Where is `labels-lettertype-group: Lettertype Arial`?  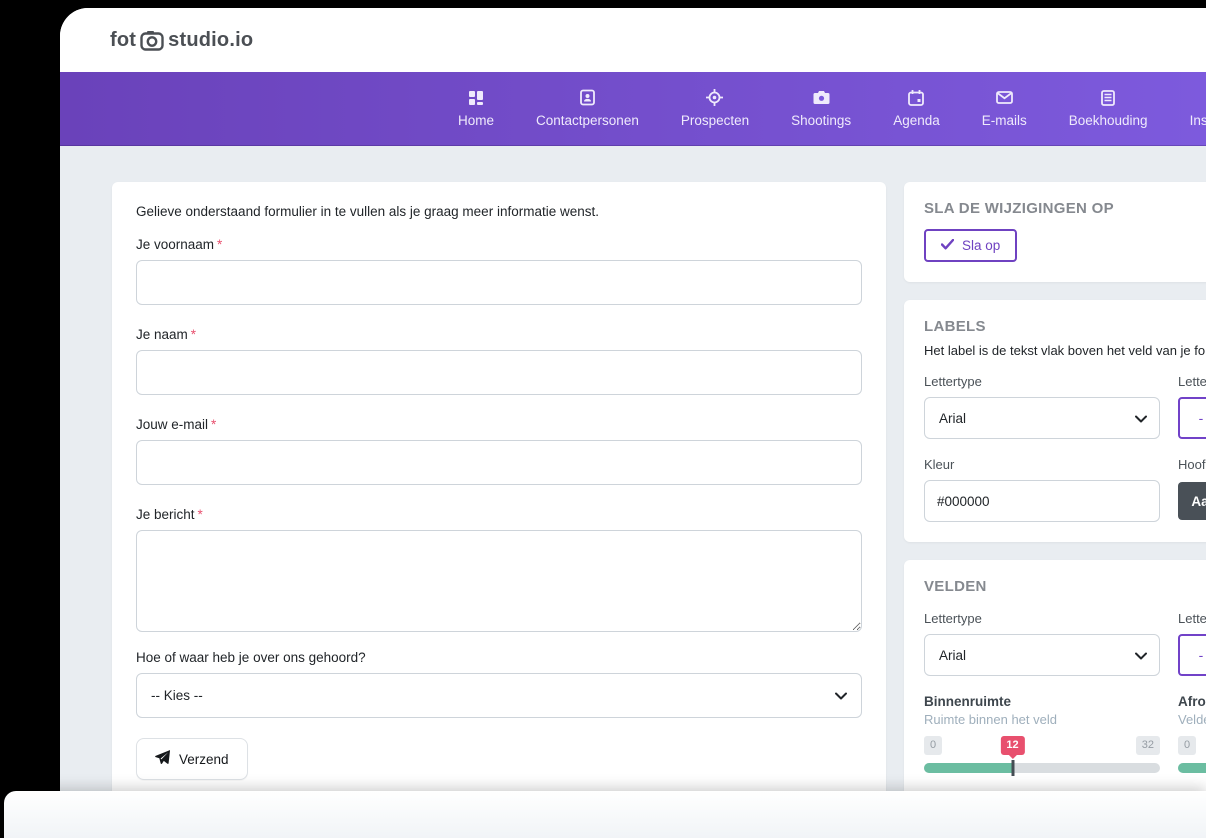 labels-lettertype-group: Lettertype Arial is located at coordinates (1042, 406).